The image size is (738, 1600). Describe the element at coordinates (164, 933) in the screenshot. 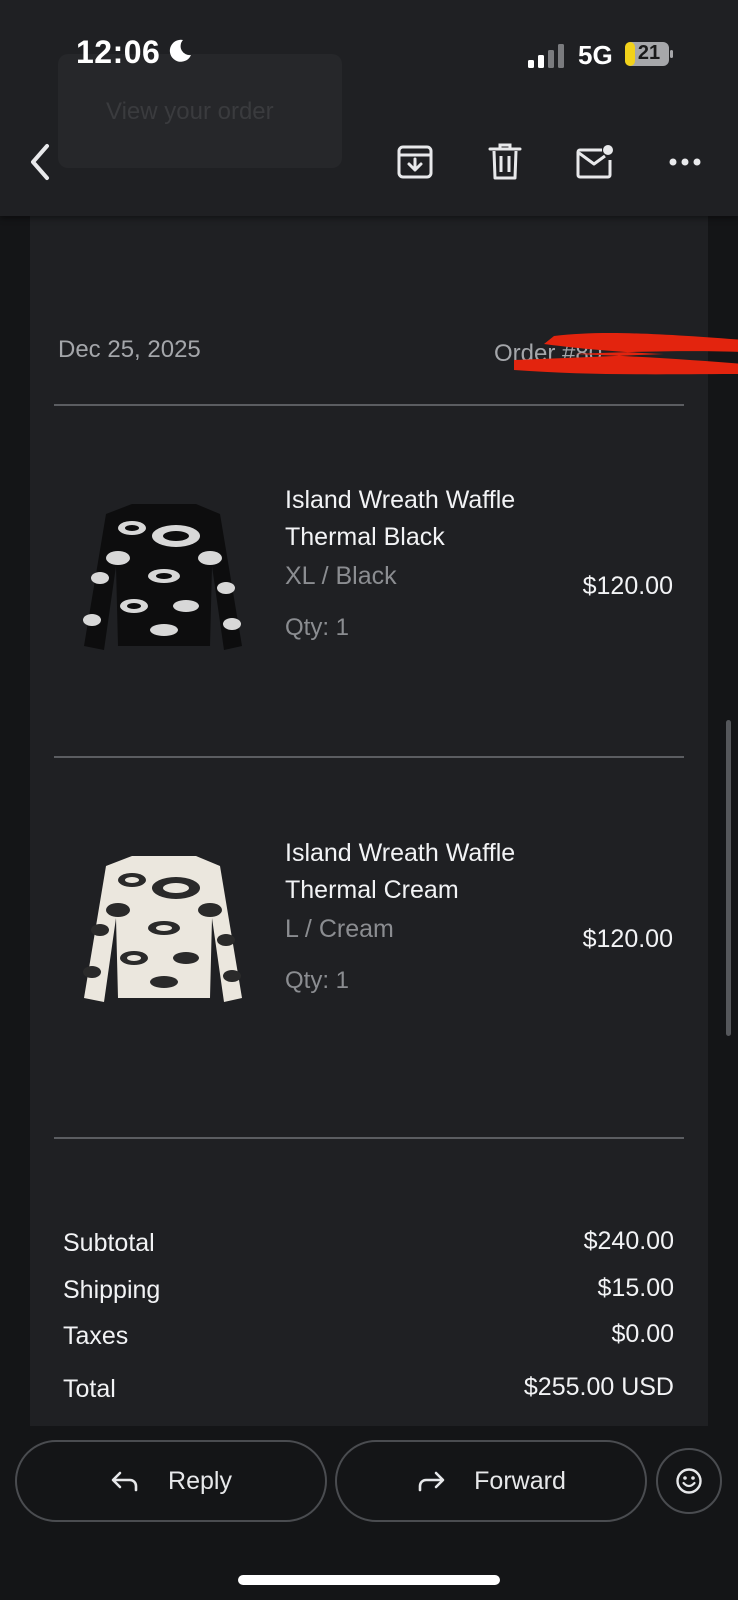

I see `product-image-cream-sweater` at that location.